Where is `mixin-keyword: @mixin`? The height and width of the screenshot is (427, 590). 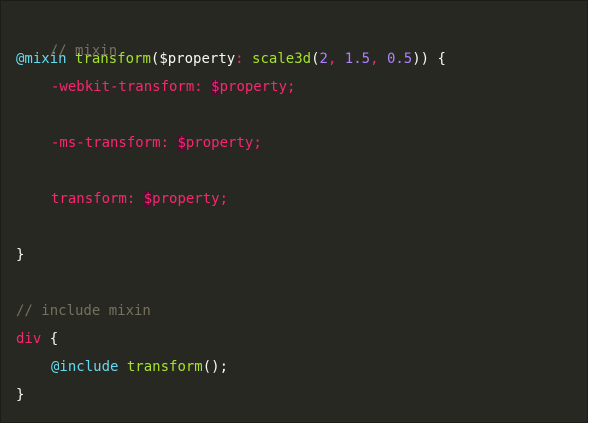 mixin-keyword: @mixin is located at coordinates (41, 59).